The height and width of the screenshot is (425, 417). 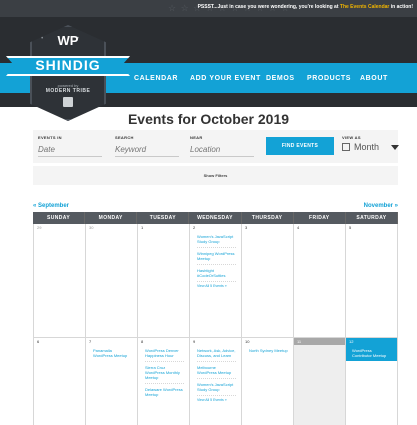 What do you see at coordinates (164, 373) in the screenshot?
I see `event-link: Sierra Cruz WordPress Monthly Meetup` at bounding box center [164, 373].